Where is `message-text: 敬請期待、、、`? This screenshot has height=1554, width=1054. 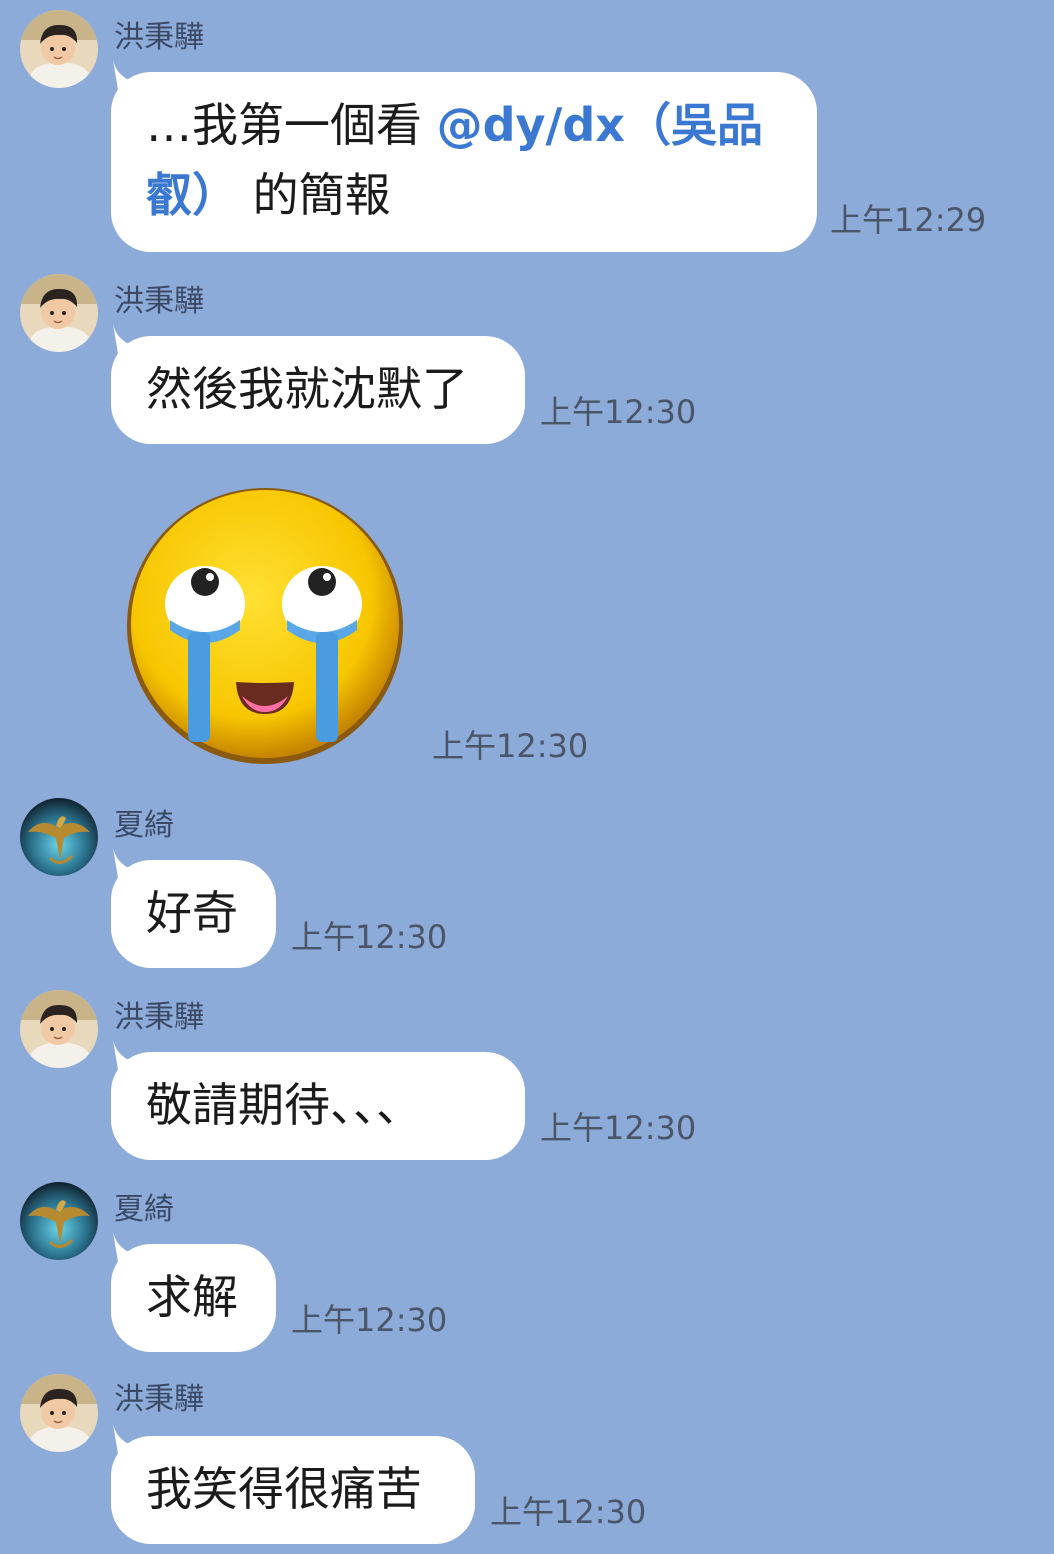 message-text: 敬請期待、、、 is located at coordinates (284, 1105).